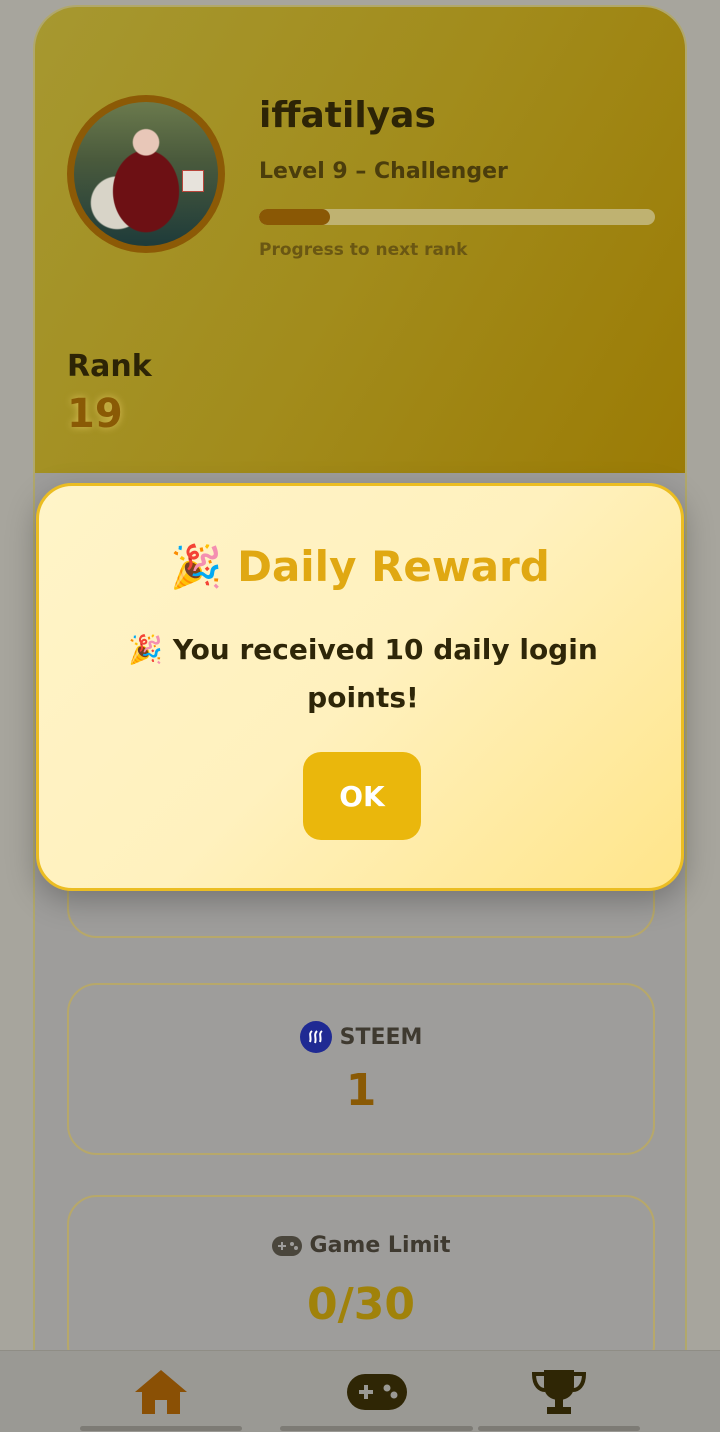 The image size is (720, 1432). What do you see at coordinates (315, 1037) in the screenshot?
I see `steem-icon` at bounding box center [315, 1037].